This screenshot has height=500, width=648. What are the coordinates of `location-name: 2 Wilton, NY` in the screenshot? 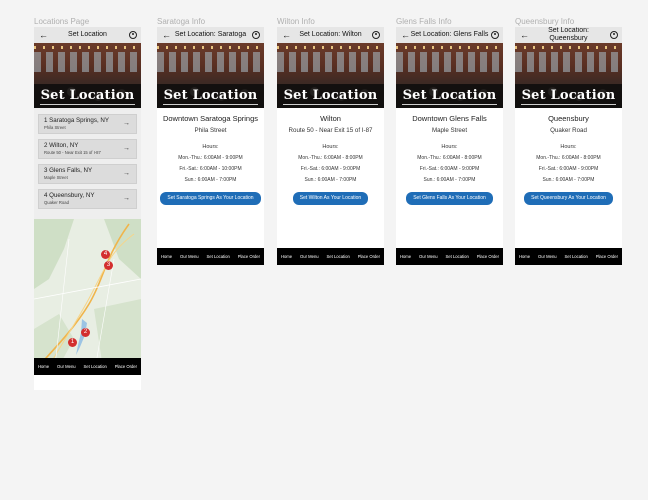 It's located at (61, 145).